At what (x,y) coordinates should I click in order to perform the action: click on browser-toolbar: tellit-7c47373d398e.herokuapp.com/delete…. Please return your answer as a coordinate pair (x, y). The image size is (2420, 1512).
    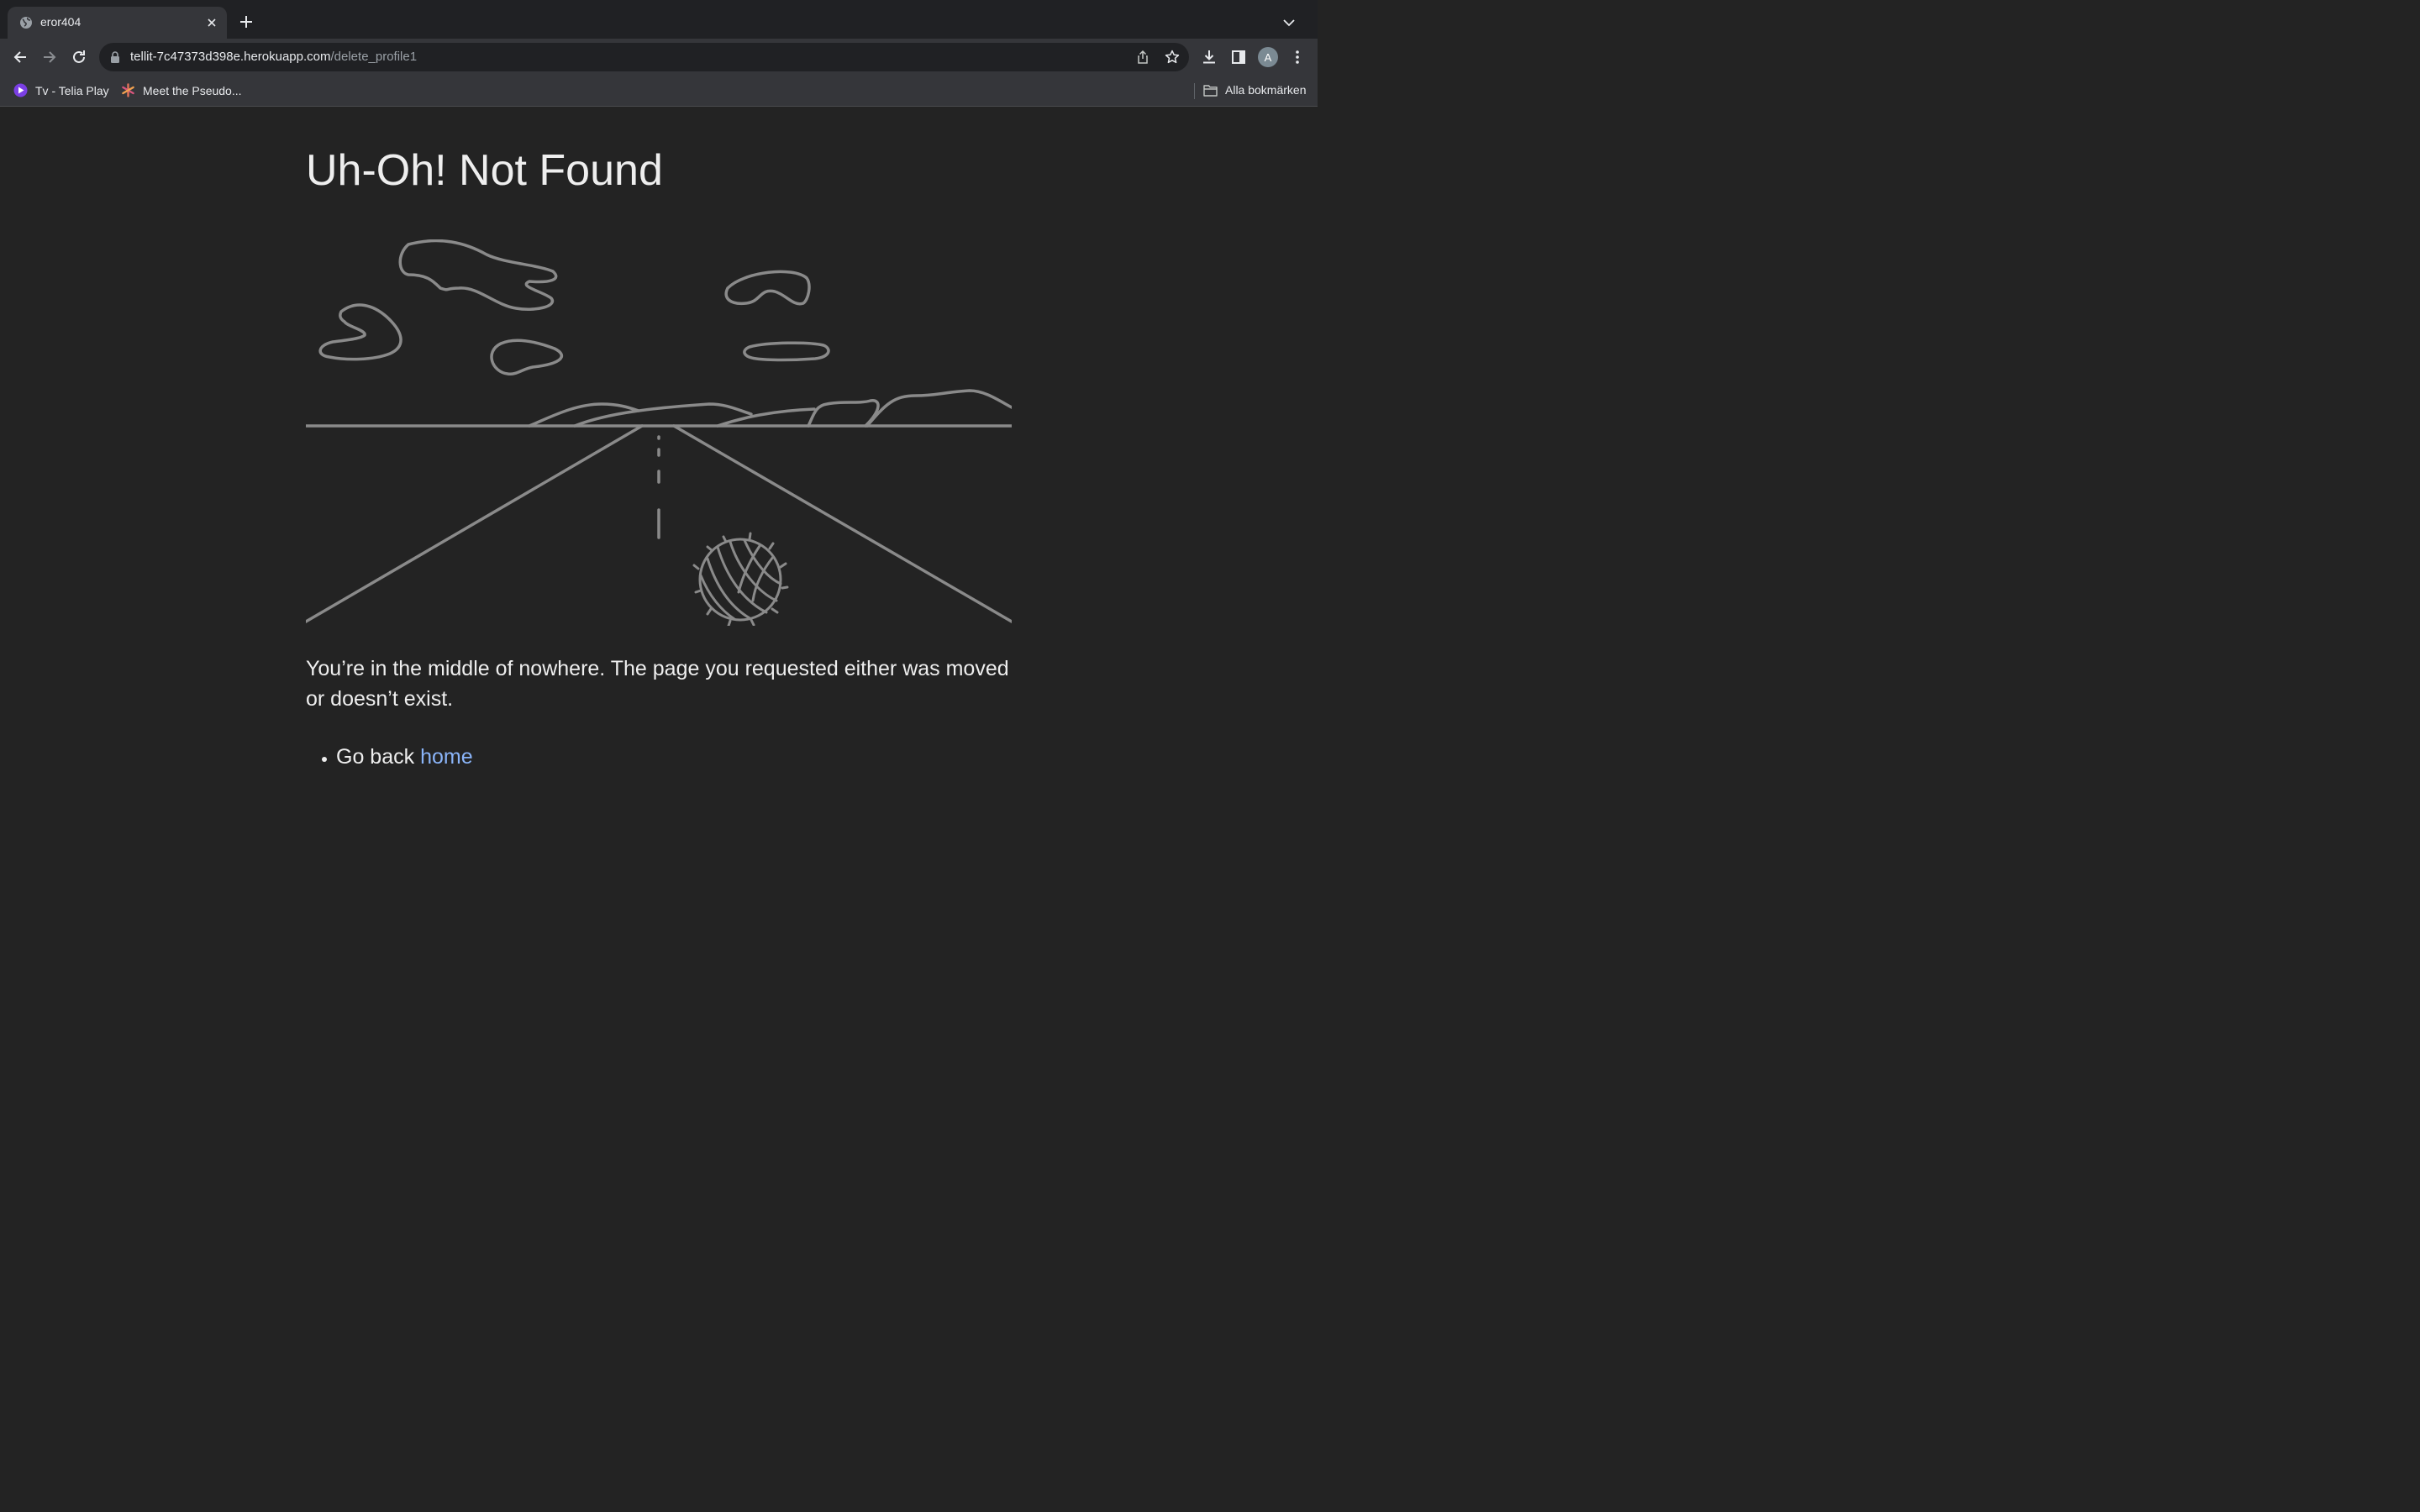
    Looking at the image, I should click on (659, 57).